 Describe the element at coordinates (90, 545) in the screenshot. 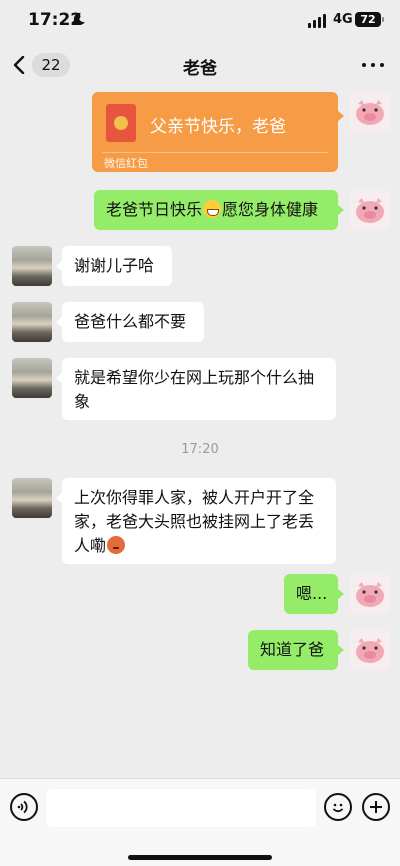

I see `message-line: 人嘞` at that location.